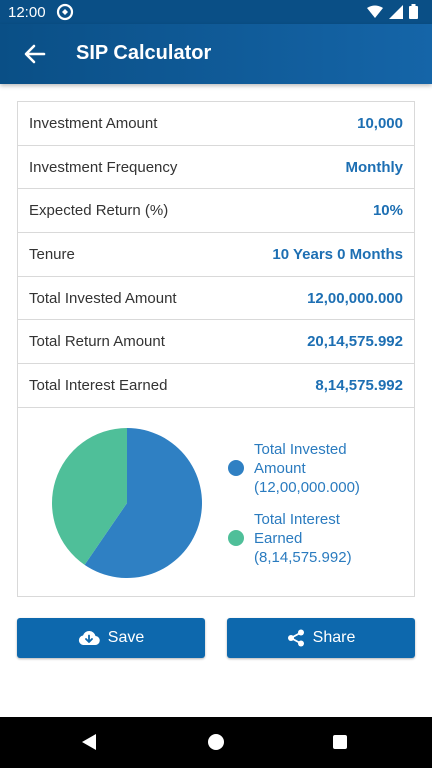 Image resolution: width=432 pixels, height=768 pixels. What do you see at coordinates (65, 12) in the screenshot?
I see `vpn-icon` at bounding box center [65, 12].